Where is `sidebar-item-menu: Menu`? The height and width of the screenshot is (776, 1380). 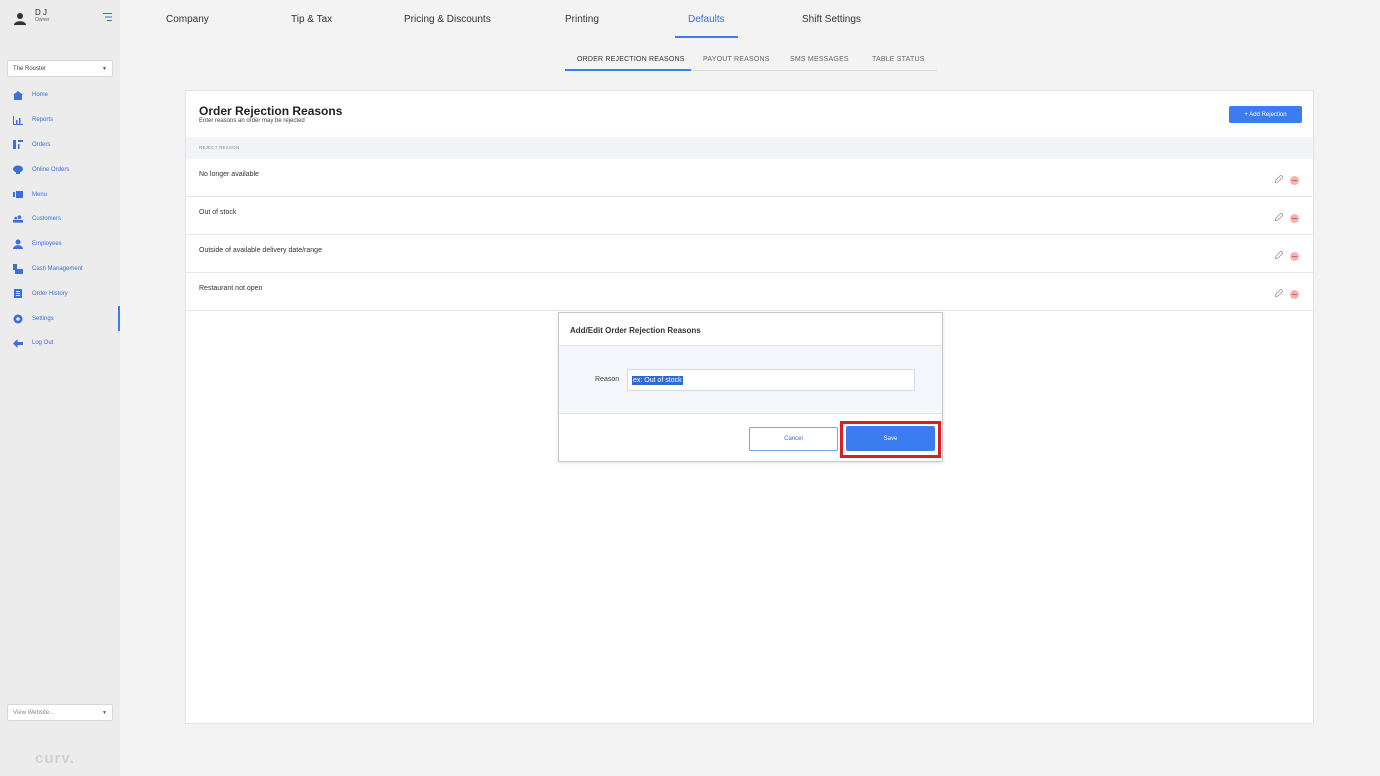
sidebar-item-menu: Menu is located at coordinates (60, 194).